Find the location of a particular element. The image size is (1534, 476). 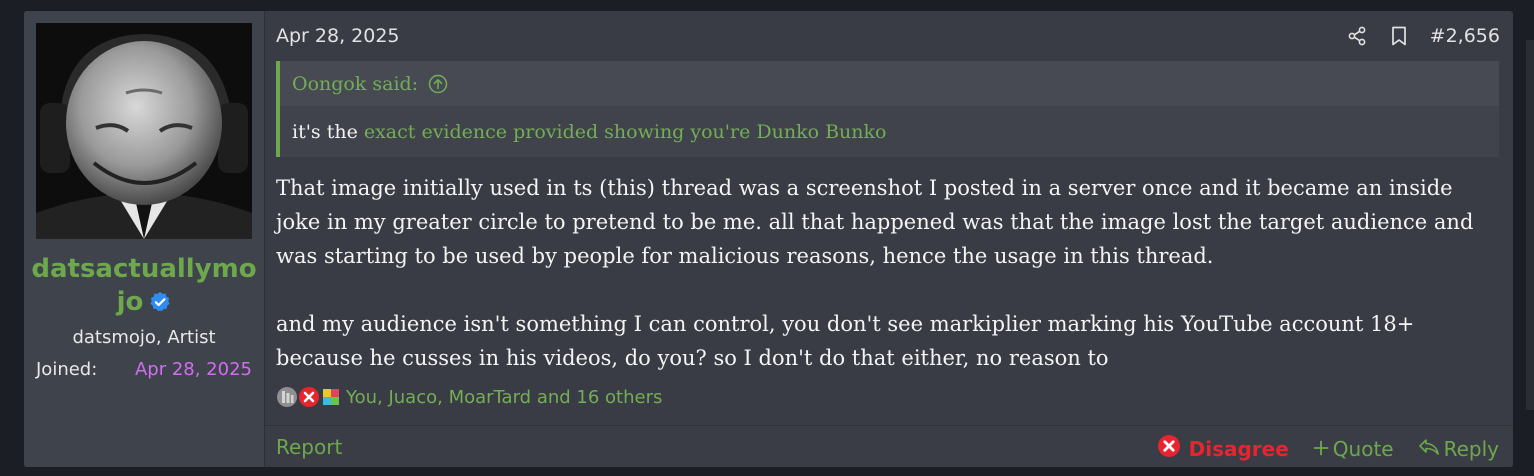

reaction-users: You, Juaco, MoarTard and 16 others is located at coordinates (504, 397).